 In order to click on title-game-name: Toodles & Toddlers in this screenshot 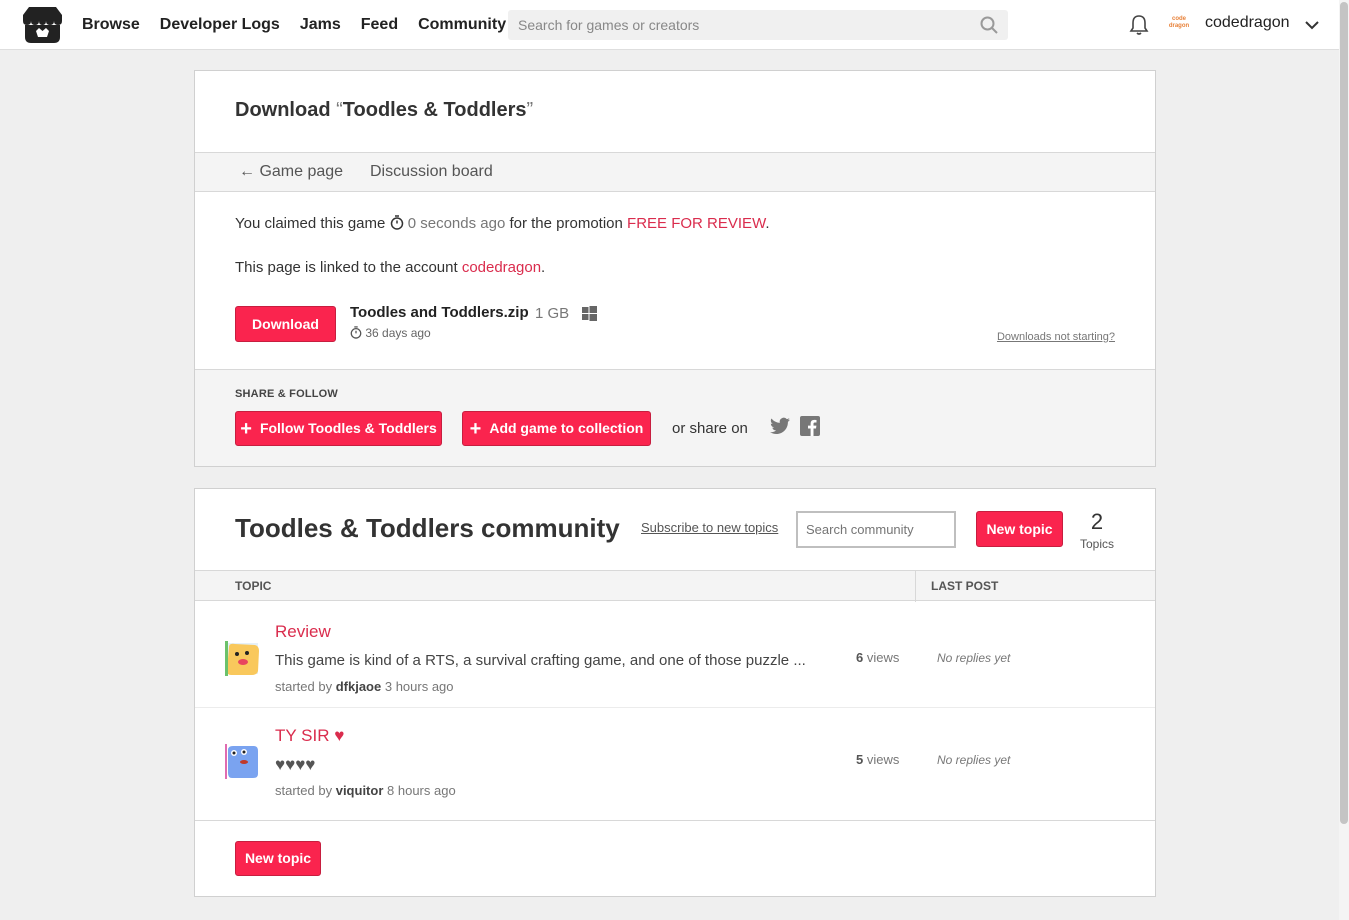, I will do `click(434, 110)`.